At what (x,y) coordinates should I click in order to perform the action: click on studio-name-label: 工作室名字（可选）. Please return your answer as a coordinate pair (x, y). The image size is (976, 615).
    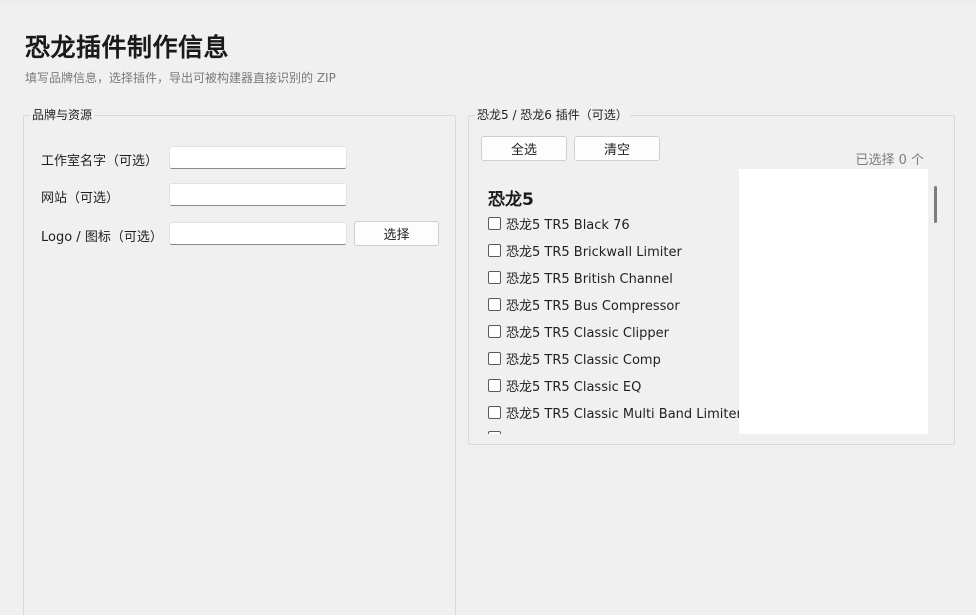
    Looking at the image, I should click on (100, 161).